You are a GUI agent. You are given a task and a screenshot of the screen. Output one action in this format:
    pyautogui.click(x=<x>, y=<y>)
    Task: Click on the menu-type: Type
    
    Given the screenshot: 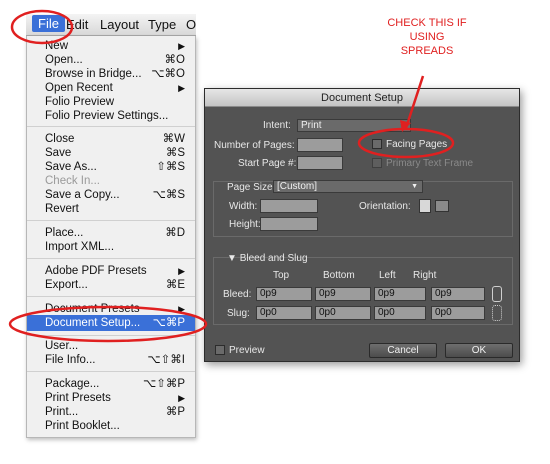 What is the action you would take?
    pyautogui.click(x=162, y=24)
    